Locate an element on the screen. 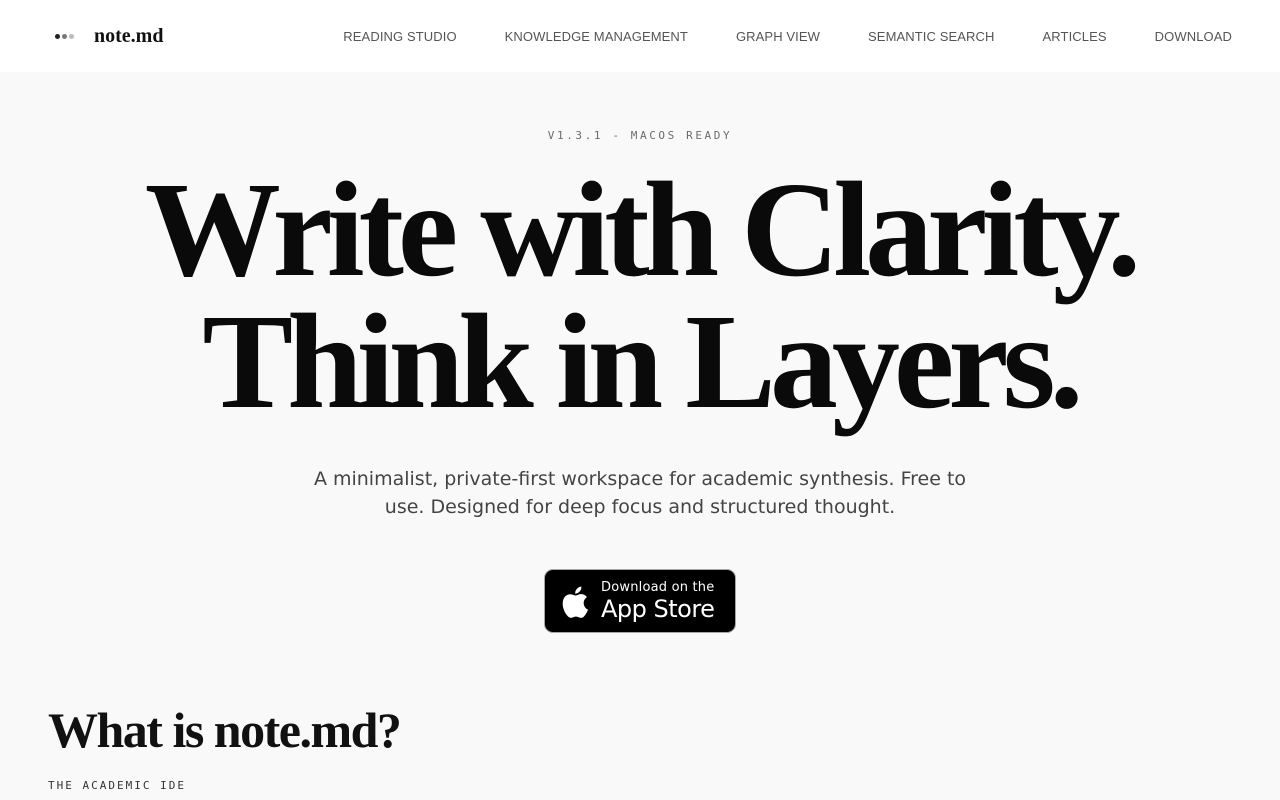  brand-logo: note.md is located at coordinates (109, 36).